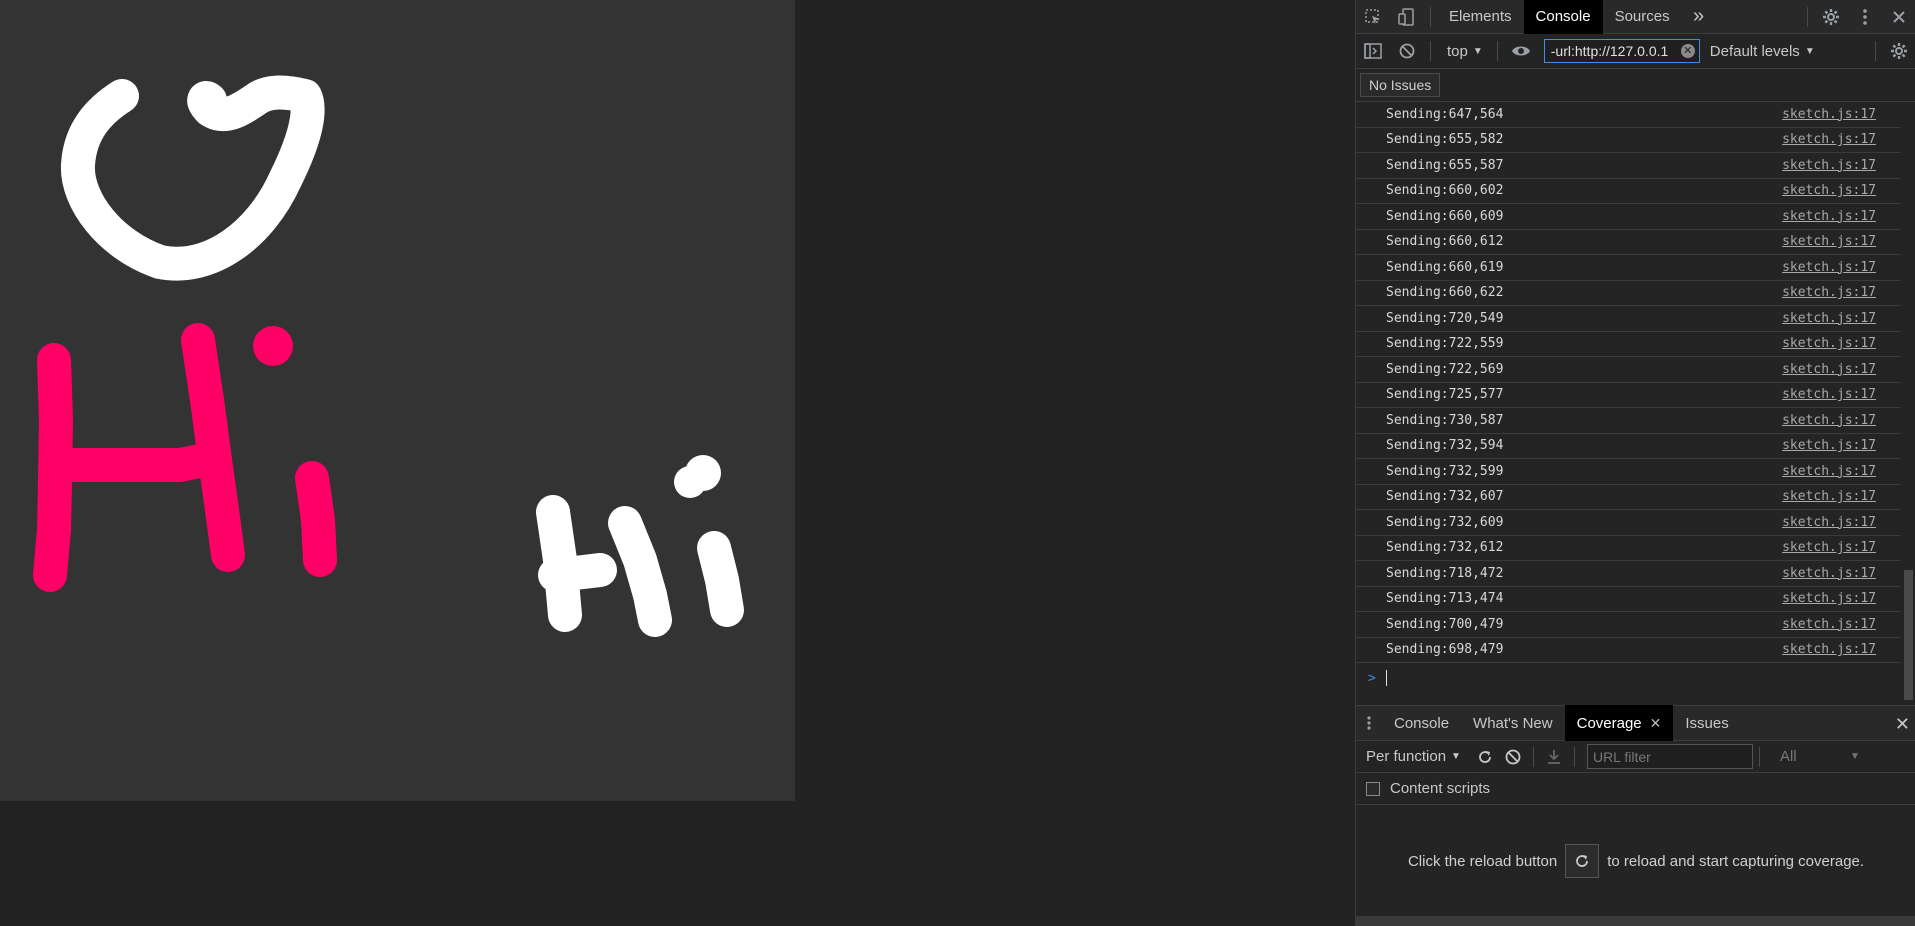  I want to click on reload-coverage-button, so click(1582, 861).